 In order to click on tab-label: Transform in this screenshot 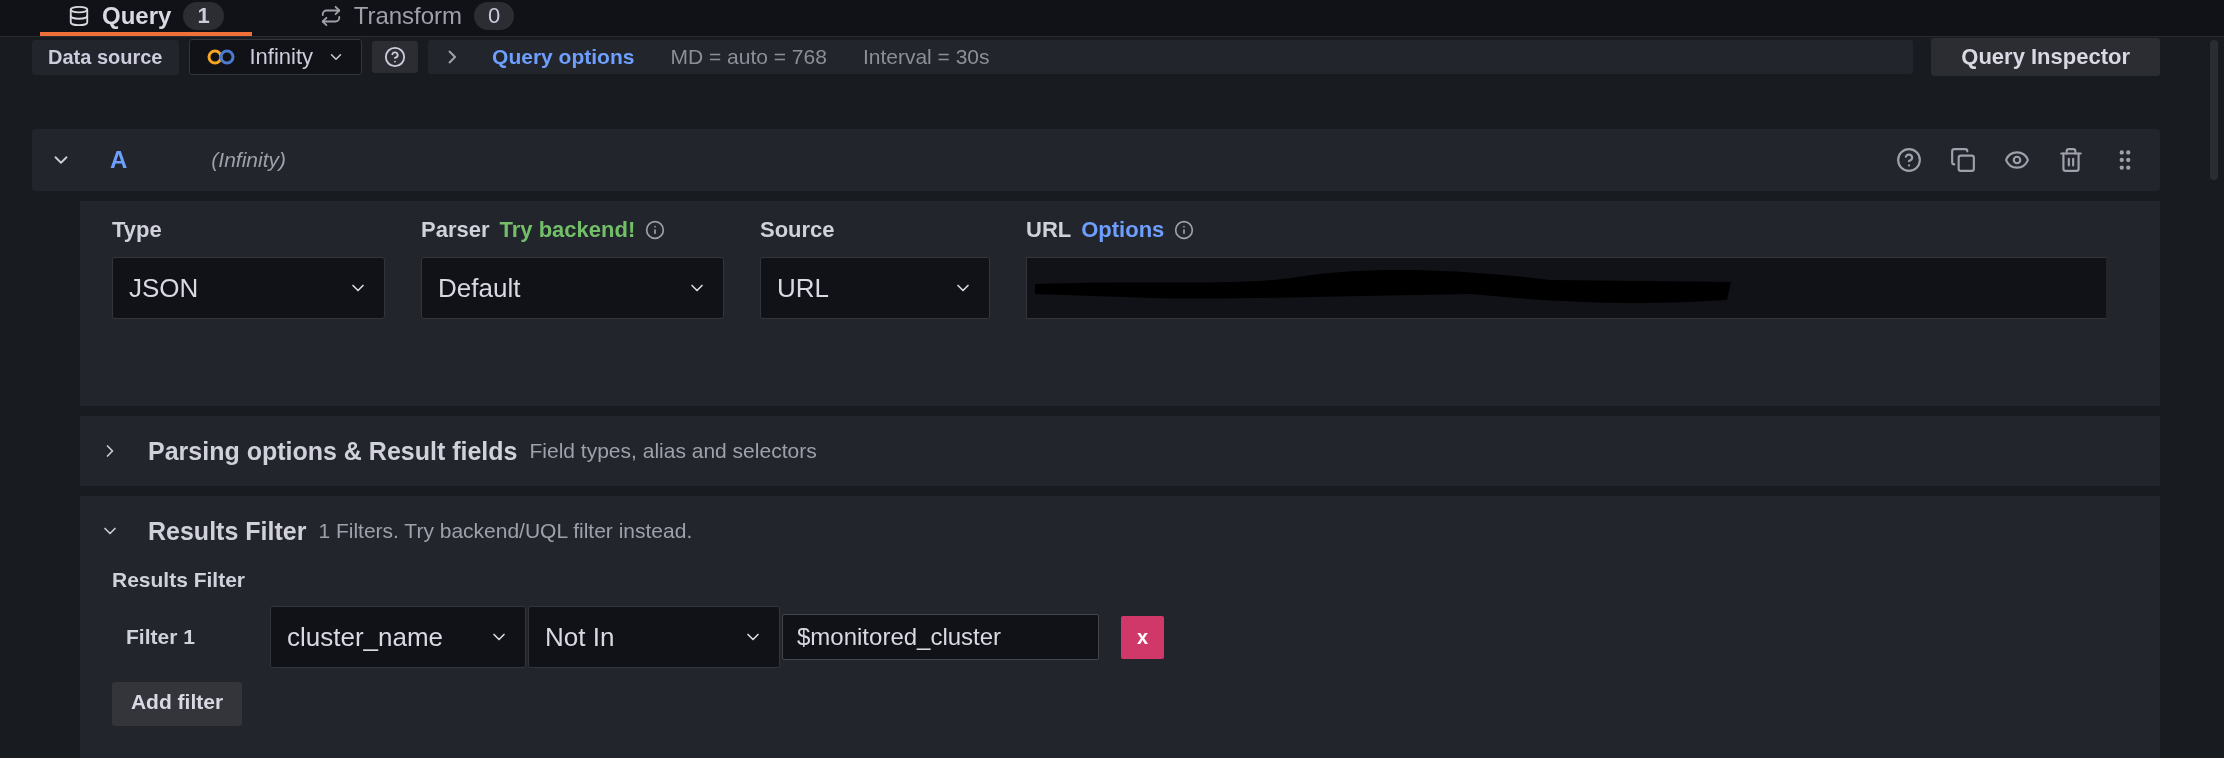, I will do `click(408, 16)`.